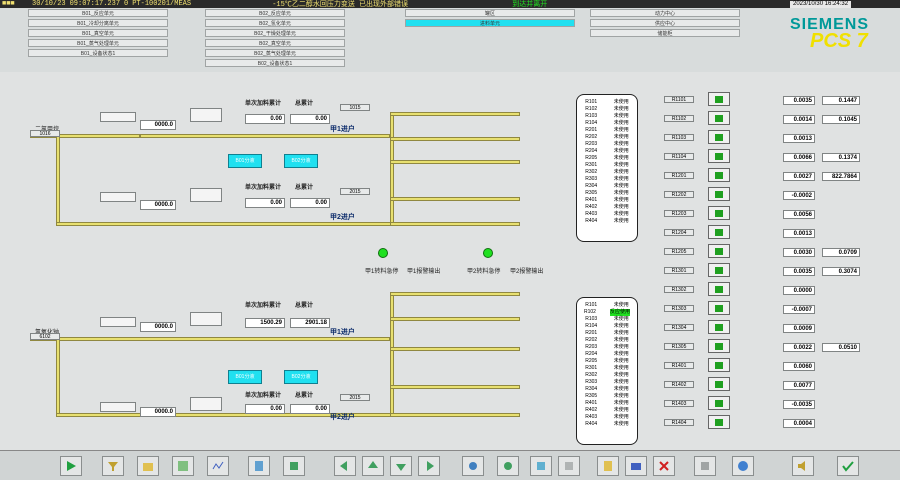  What do you see at coordinates (275, 53) in the screenshot?
I see `nav-item: B02_蒸气处理单元` at bounding box center [275, 53].